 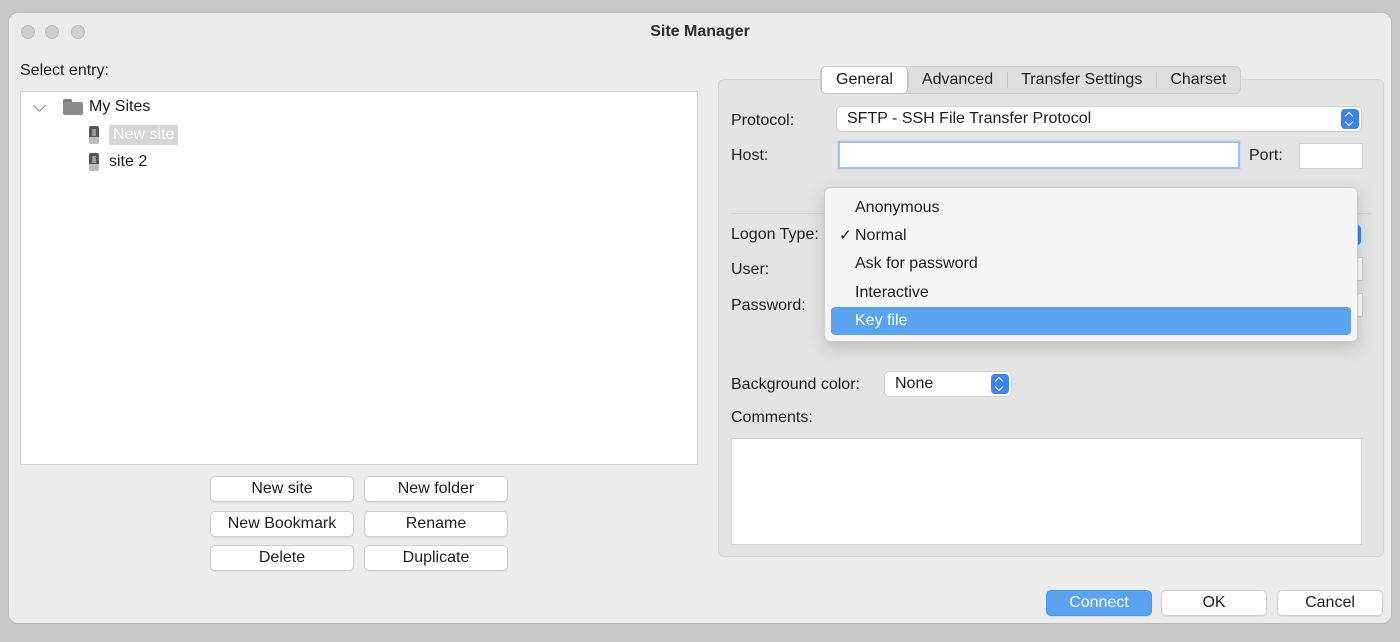 I want to click on folder-icon, so click(x=73, y=107).